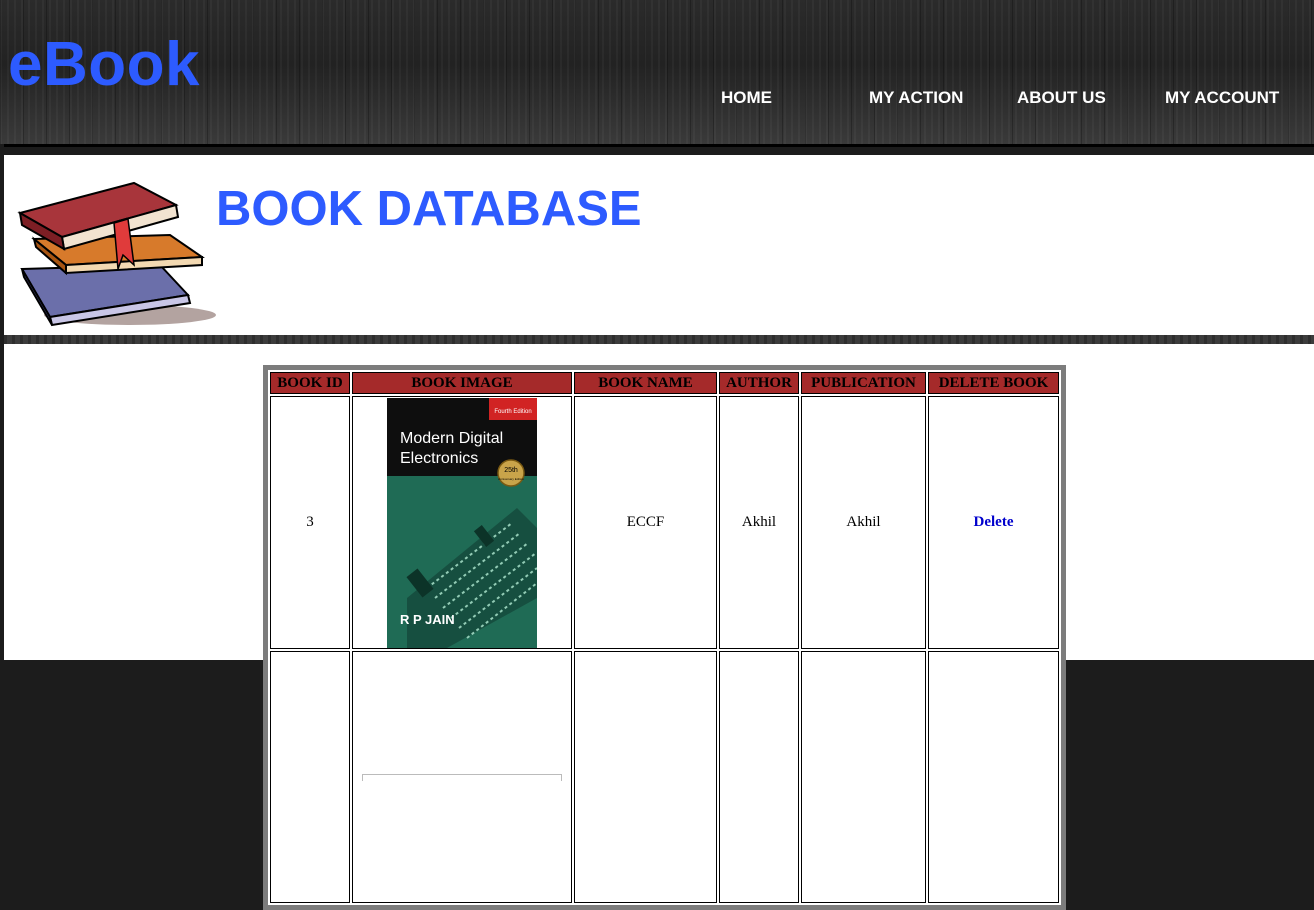  I want to click on book-image-cell, so click(462, 777).